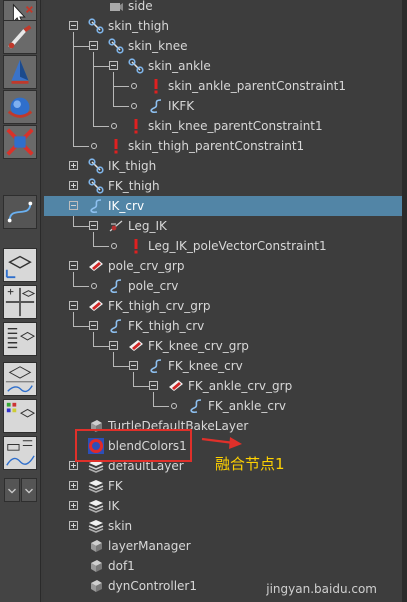 The width and height of the screenshot is (407, 602). I want to click on layout-single-icon, so click(20, 265).